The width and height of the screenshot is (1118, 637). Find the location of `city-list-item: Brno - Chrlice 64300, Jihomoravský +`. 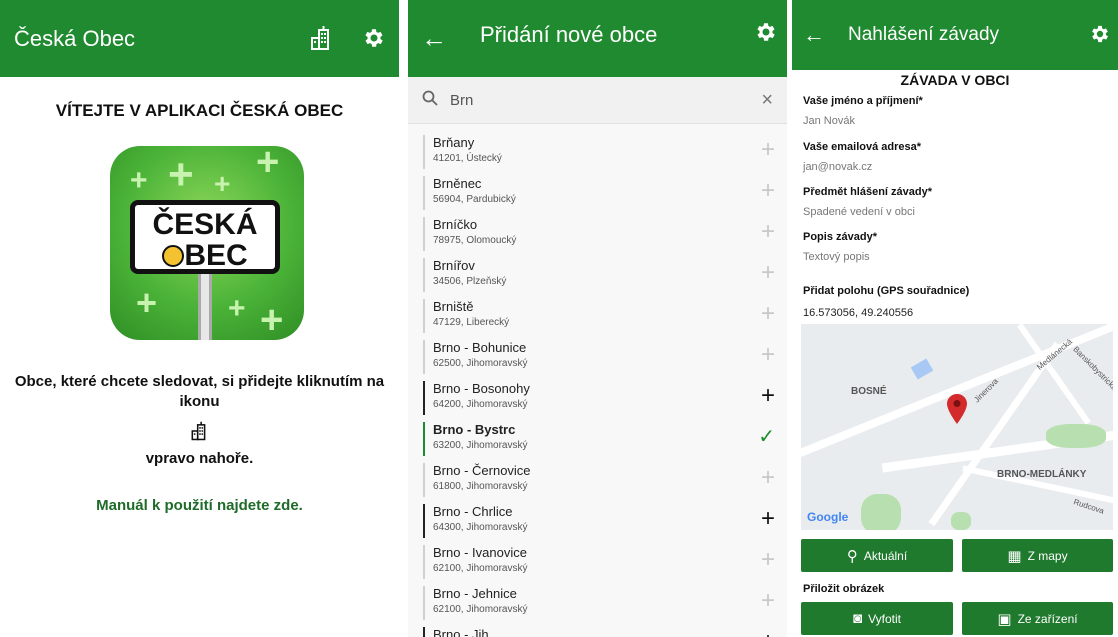

city-list-item: Brno - Chrlice 64300, Jihomoravský + is located at coordinates (597, 521).